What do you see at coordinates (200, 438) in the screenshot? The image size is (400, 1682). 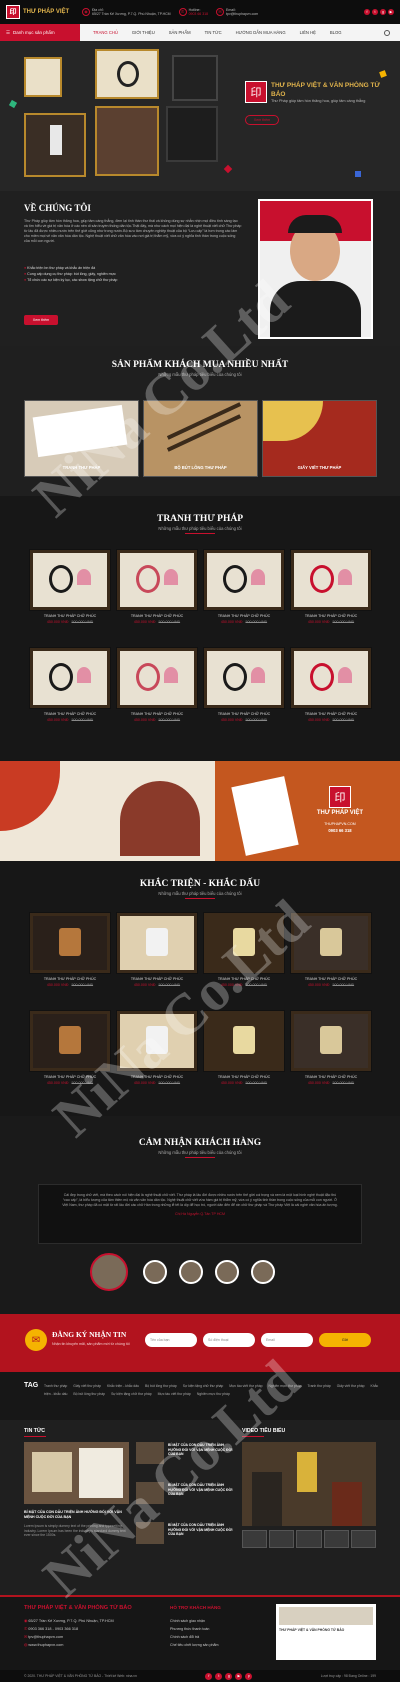 I see `bestseller-card: BỘ BÚT LÔNG THƯ PHÁP` at bounding box center [200, 438].